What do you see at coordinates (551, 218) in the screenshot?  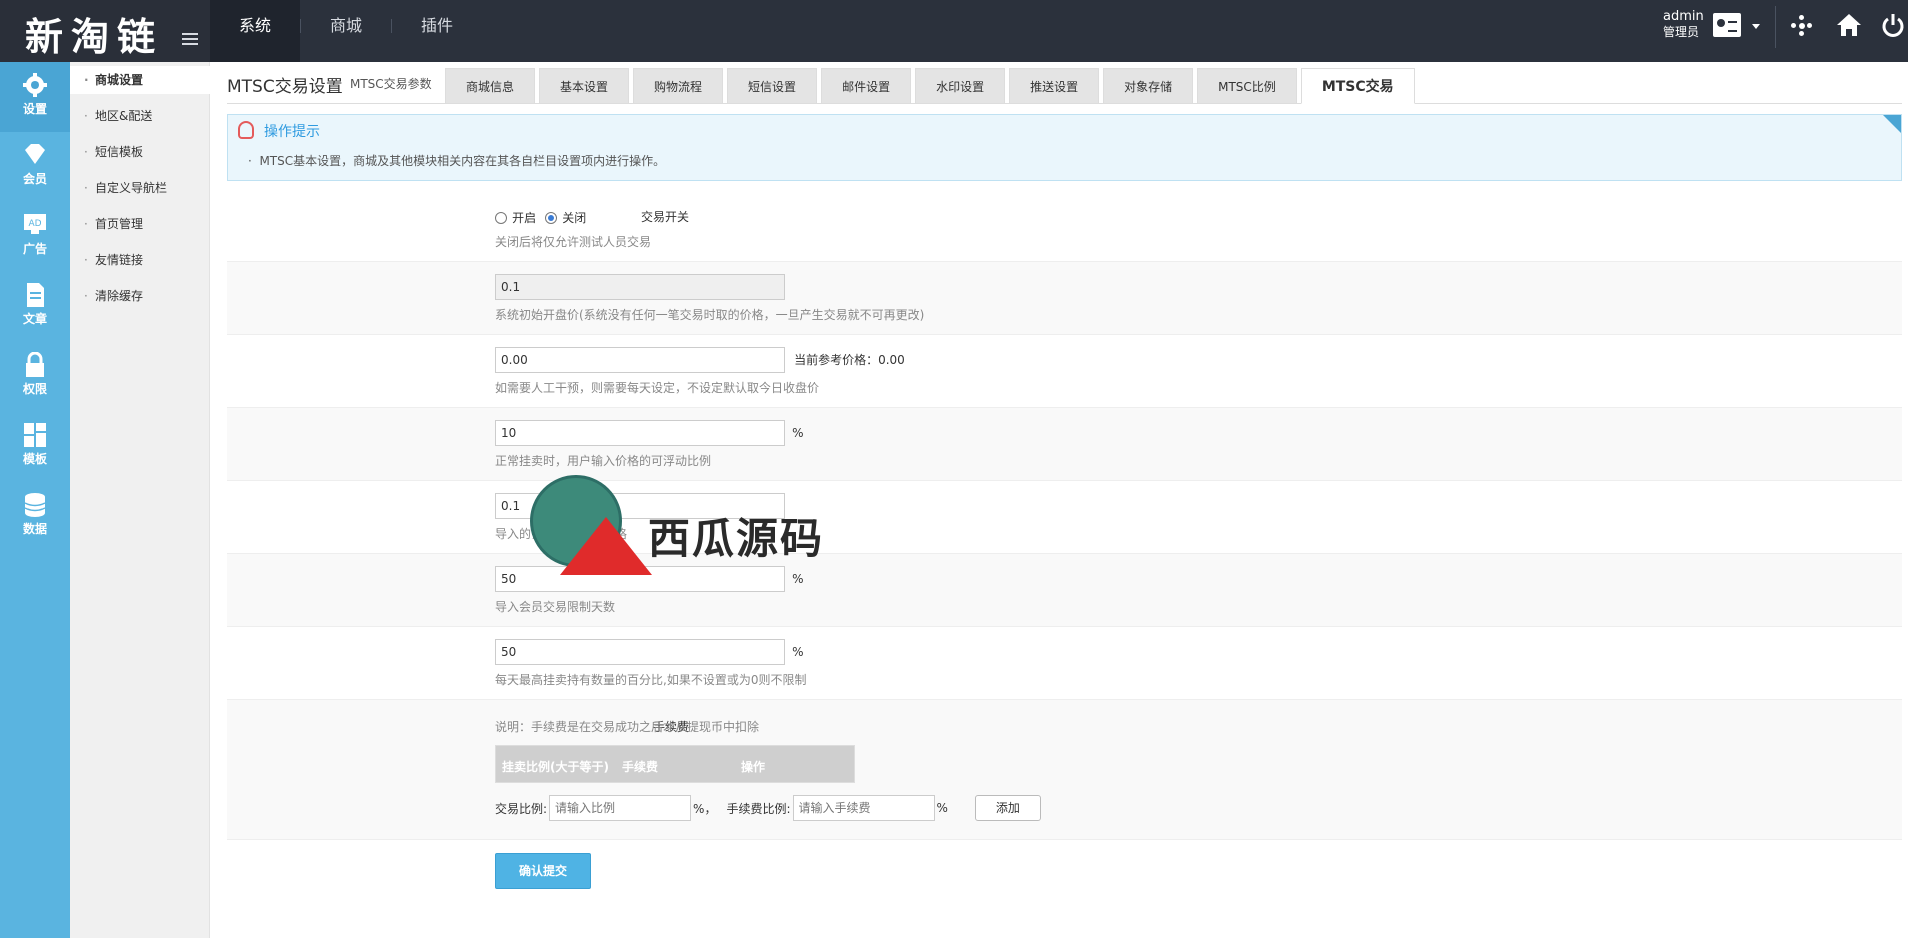 I see `radio-off` at bounding box center [551, 218].